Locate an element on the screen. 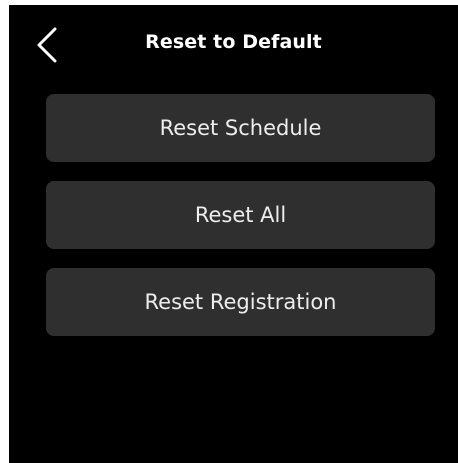 Image resolution: width=458 pixels, height=463 pixels. reset-schedule-button: Reset Schedule is located at coordinates (240, 128).